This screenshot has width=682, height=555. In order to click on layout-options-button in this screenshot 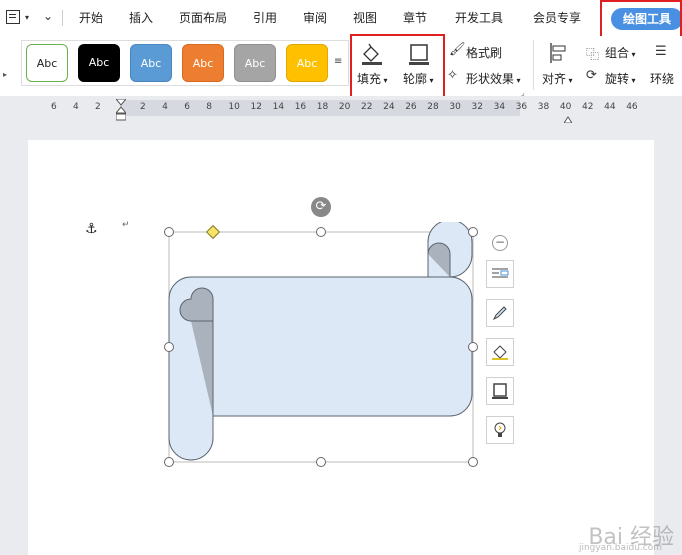, I will do `click(500, 274)`.